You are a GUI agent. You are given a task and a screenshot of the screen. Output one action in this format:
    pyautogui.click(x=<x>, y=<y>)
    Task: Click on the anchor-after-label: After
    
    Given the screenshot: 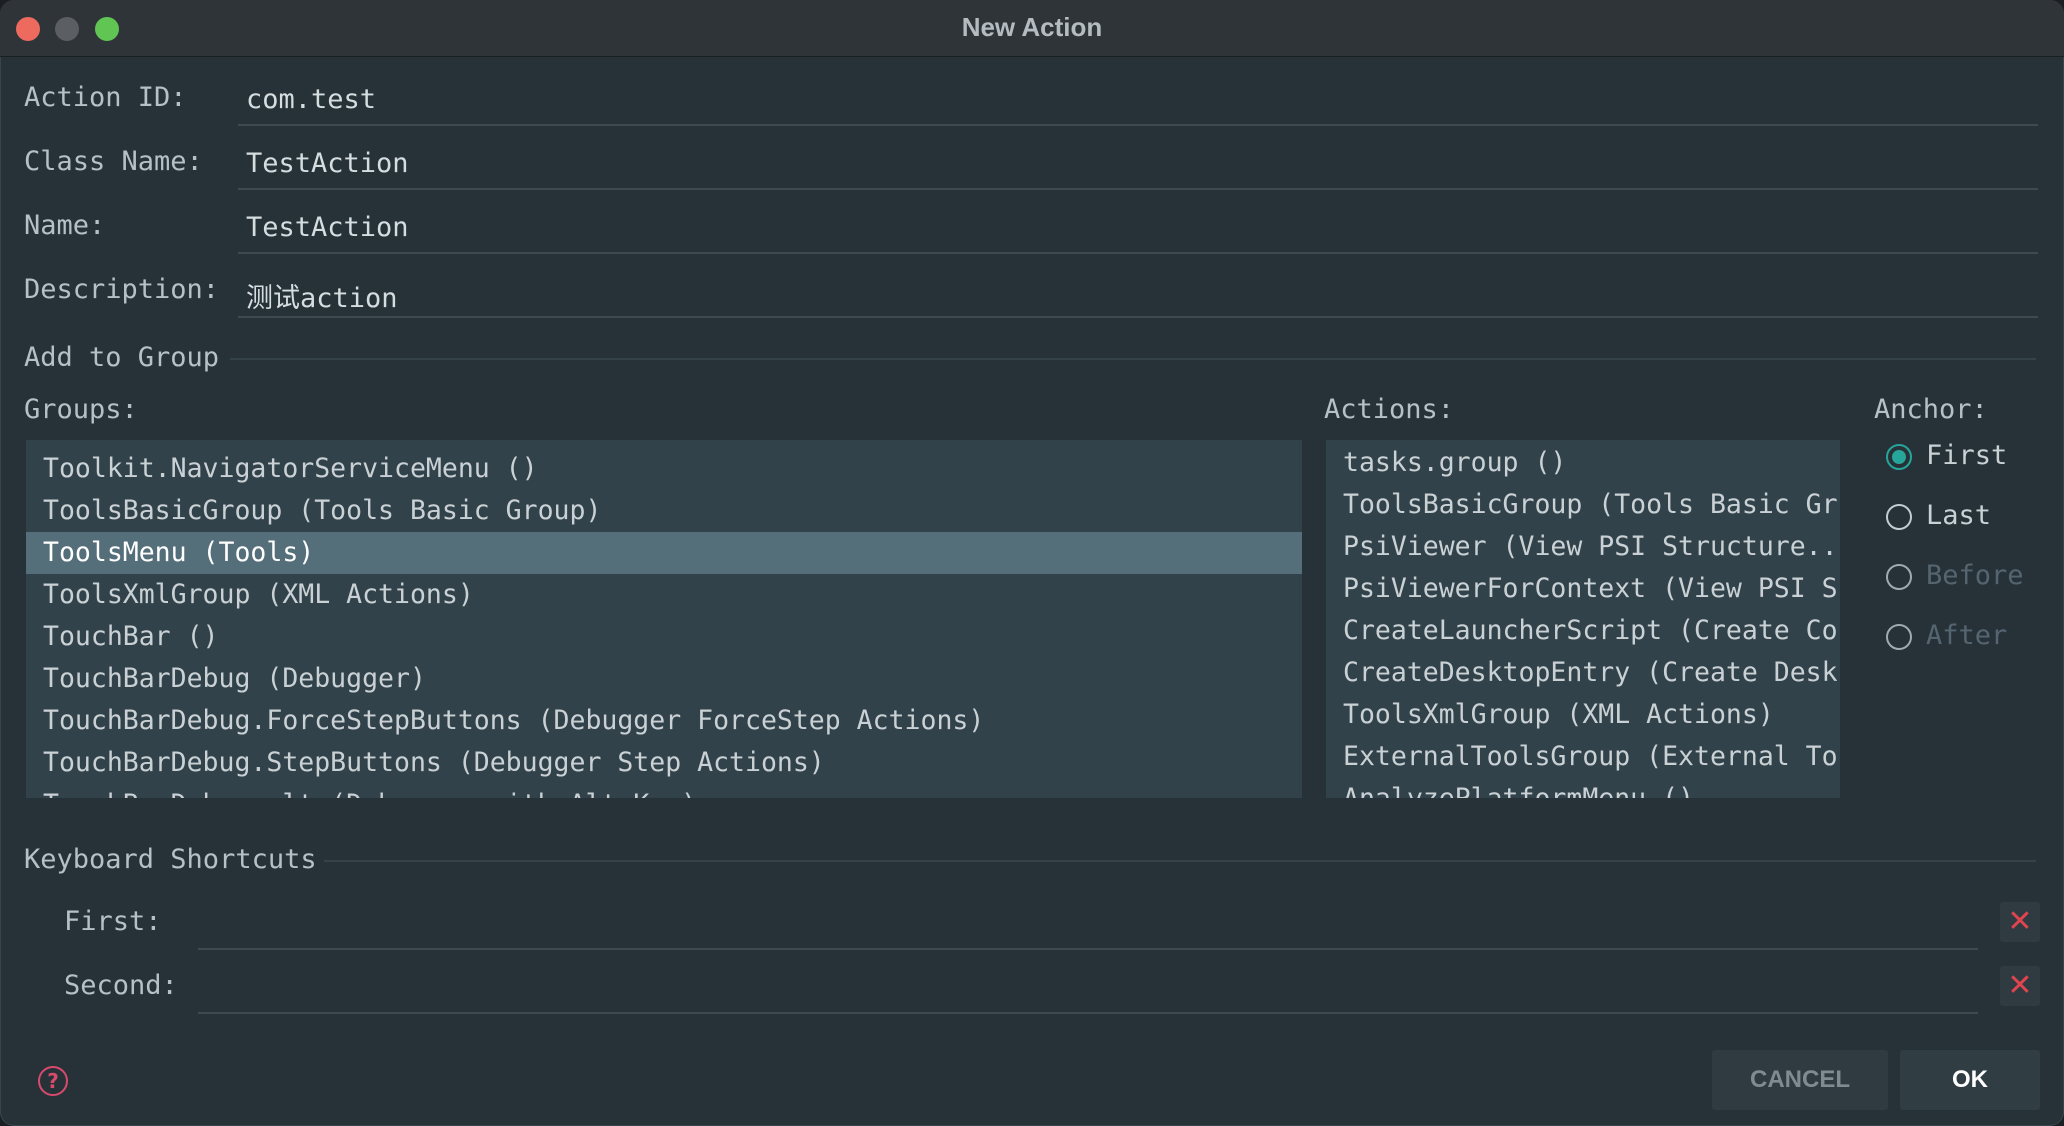 What is the action you would take?
    pyautogui.click(x=1967, y=635)
    